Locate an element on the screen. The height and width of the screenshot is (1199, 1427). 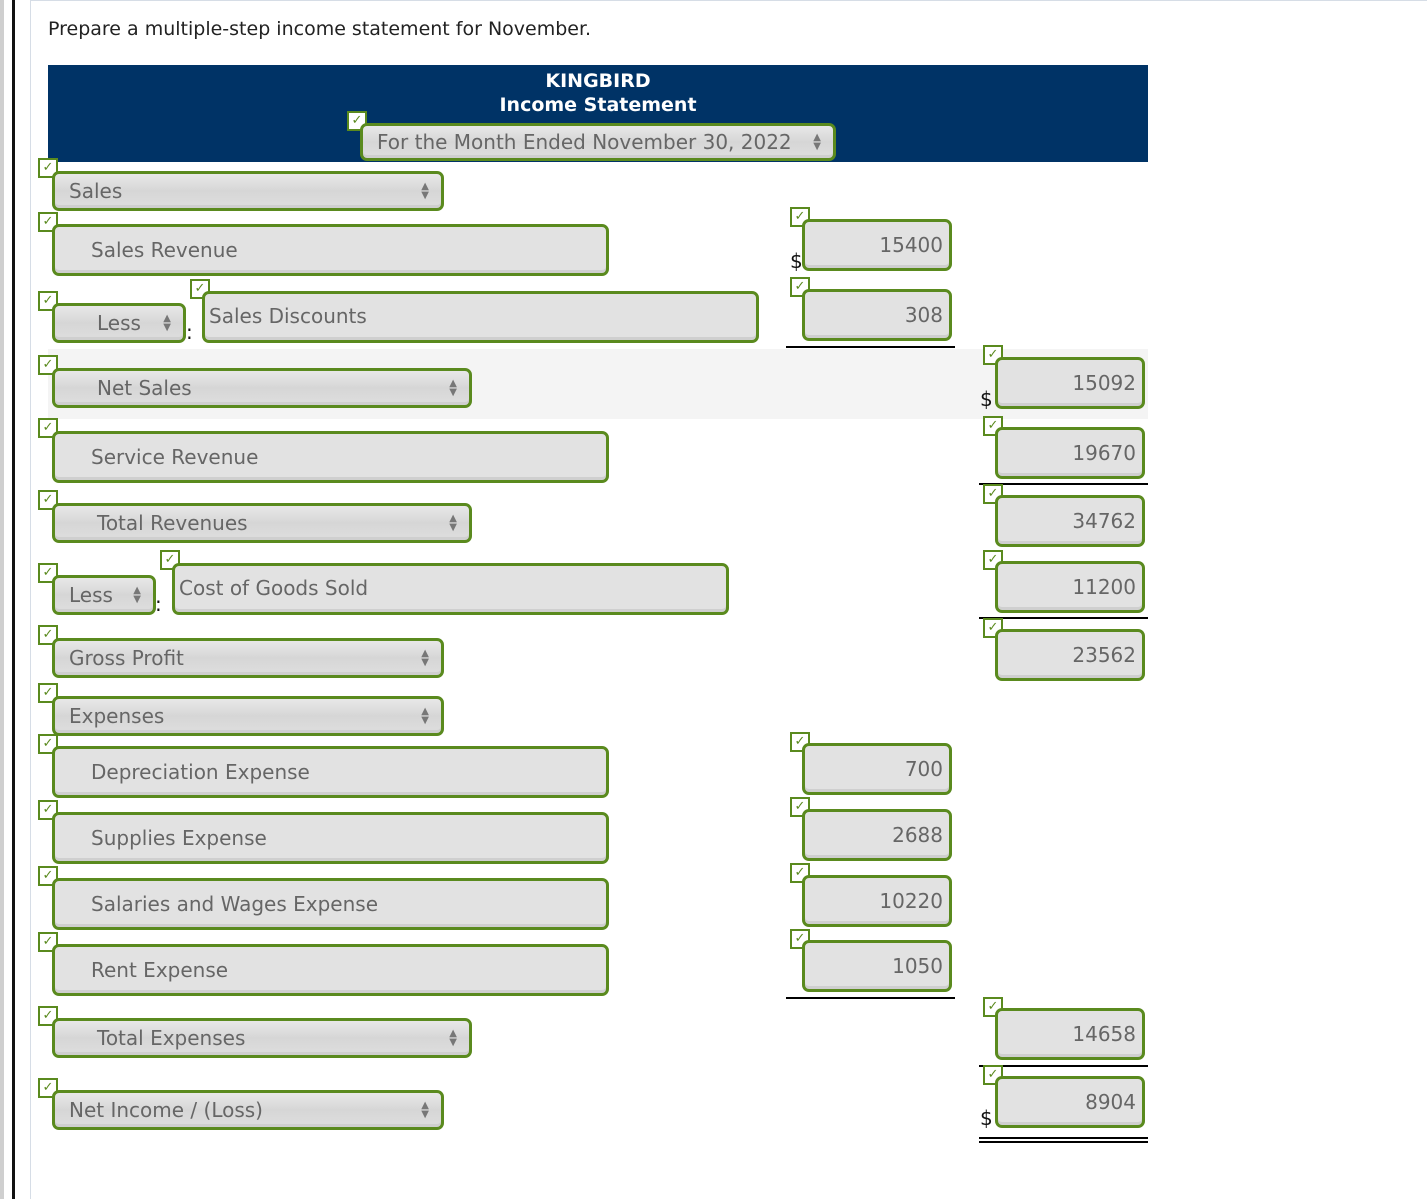
sales-heading-select: Sales ▲ ▼ is located at coordinates (248, 191).